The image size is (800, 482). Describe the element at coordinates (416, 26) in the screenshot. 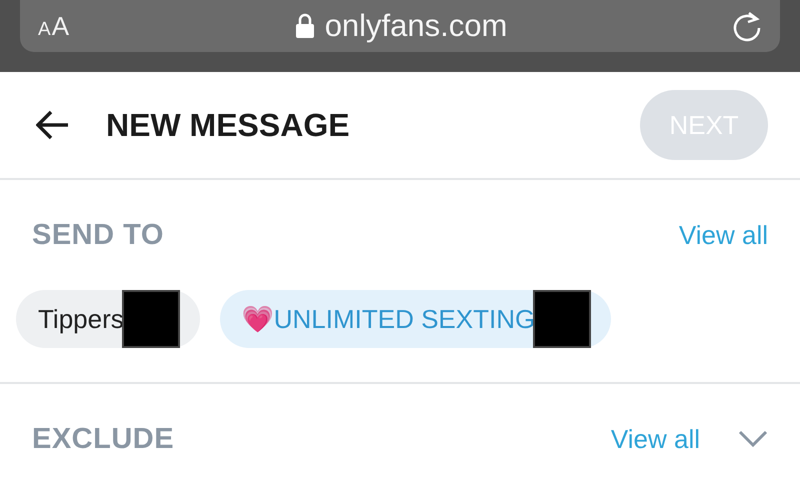

I see `url-text: onlyfans.com` at that location.